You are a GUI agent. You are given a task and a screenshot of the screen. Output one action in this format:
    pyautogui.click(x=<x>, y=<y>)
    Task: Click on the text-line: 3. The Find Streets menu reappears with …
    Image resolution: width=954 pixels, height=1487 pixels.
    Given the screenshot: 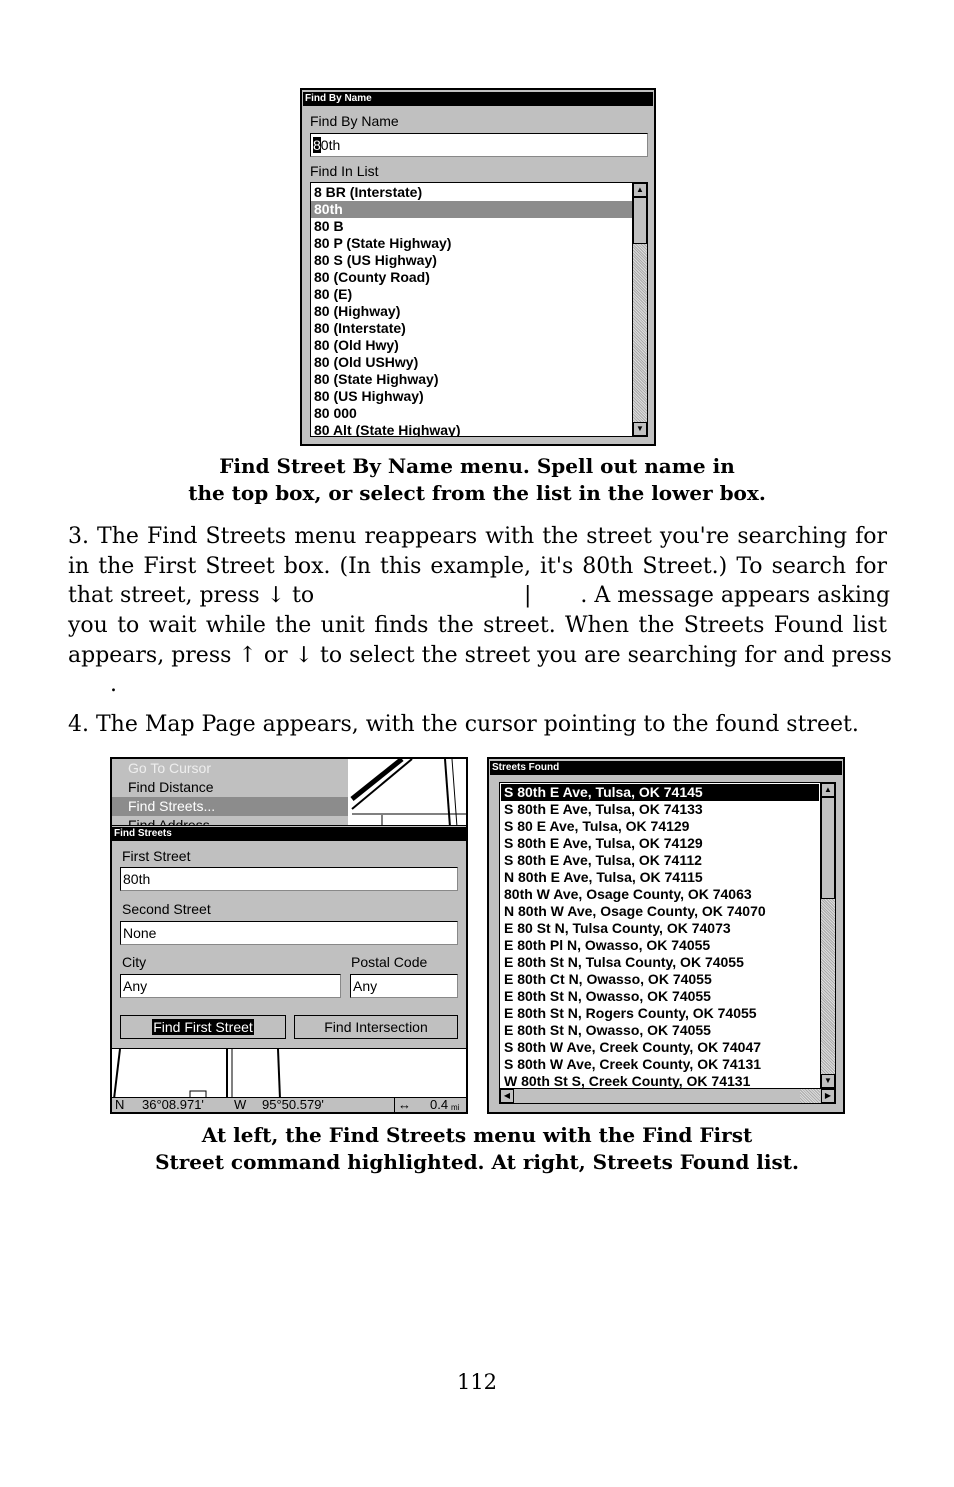 What is the action you would take?
    pyautogui.click(x=477, y=536)
    